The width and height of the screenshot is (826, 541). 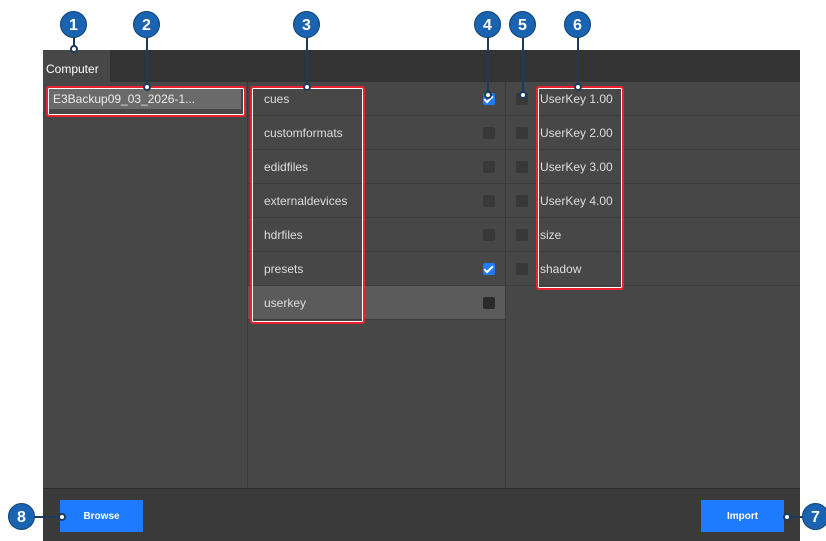 What do you see at coordinates (580, 188) in the screenshot?
I see `highlight-item-list` at bounding box center [580, 188].